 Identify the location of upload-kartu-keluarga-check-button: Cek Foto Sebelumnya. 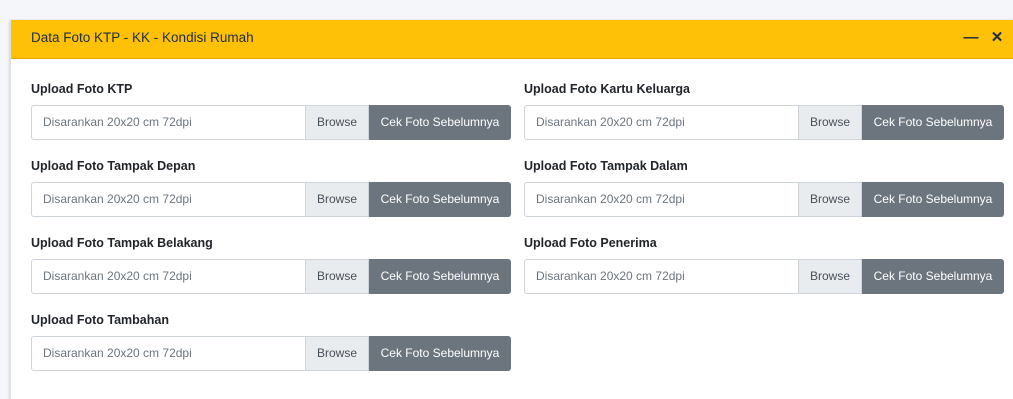
(933, 122).